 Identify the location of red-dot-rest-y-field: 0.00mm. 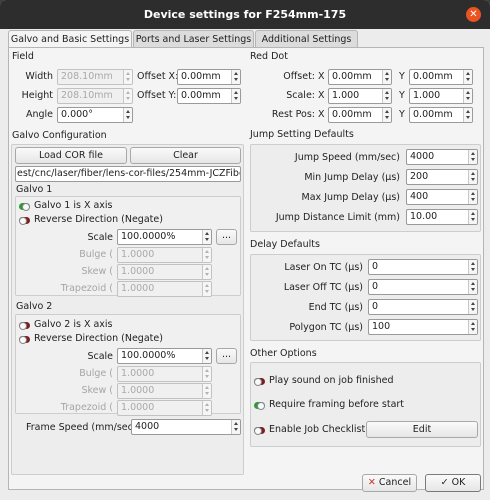
(441, 115).